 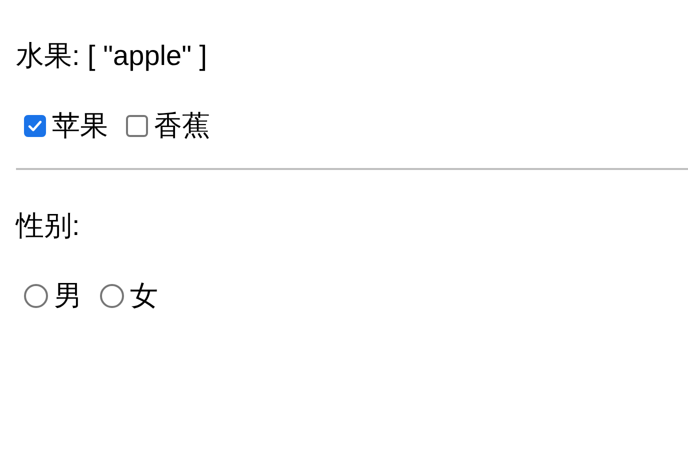 I want to click on radio-label: 男, so click(x=68, y=296).